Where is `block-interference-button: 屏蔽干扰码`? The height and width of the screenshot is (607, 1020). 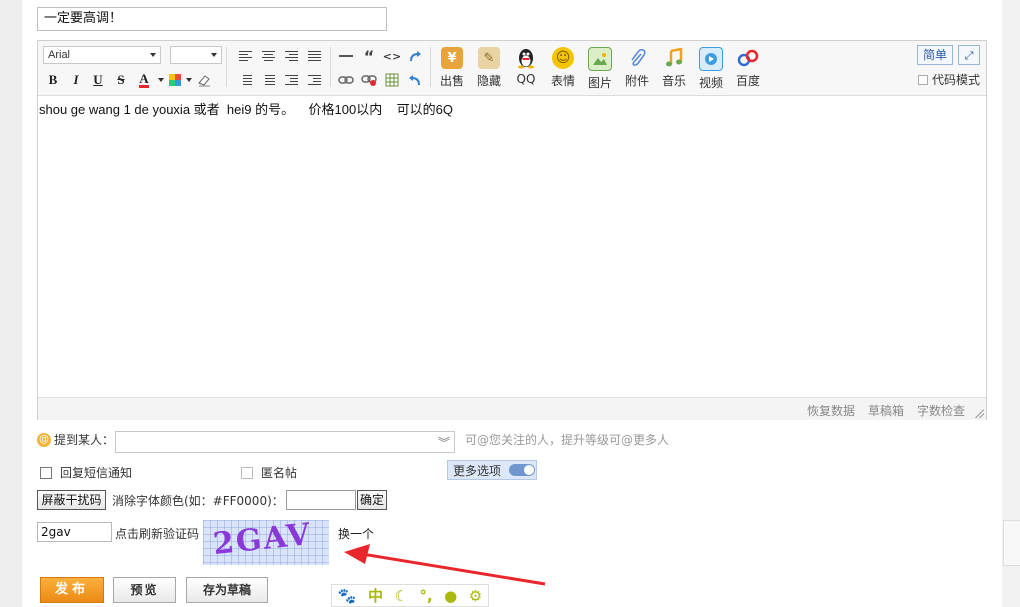
block-interference-button: 屏蔽干扰码 is located at coordinates (71, 500).